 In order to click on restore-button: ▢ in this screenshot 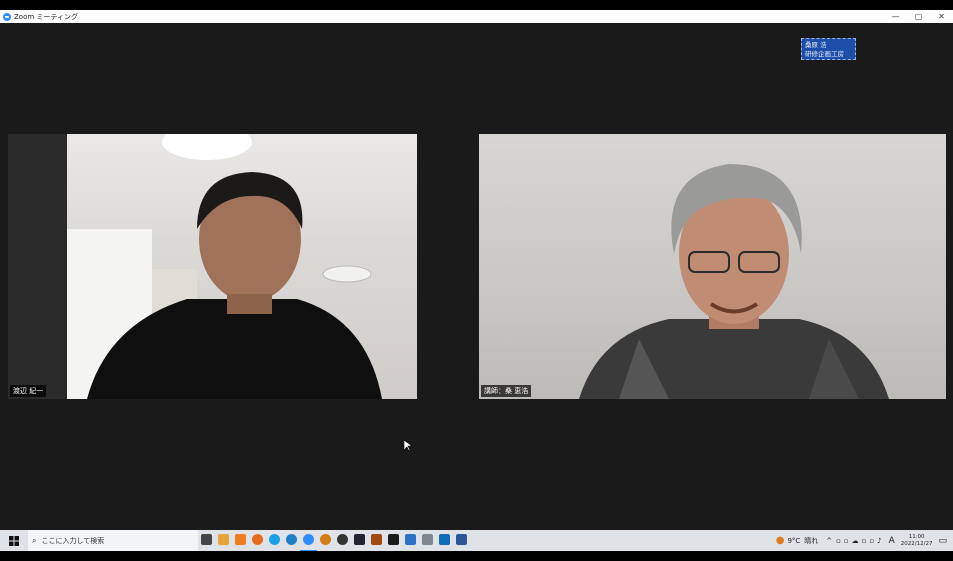, I will do `click(918, 16)`.